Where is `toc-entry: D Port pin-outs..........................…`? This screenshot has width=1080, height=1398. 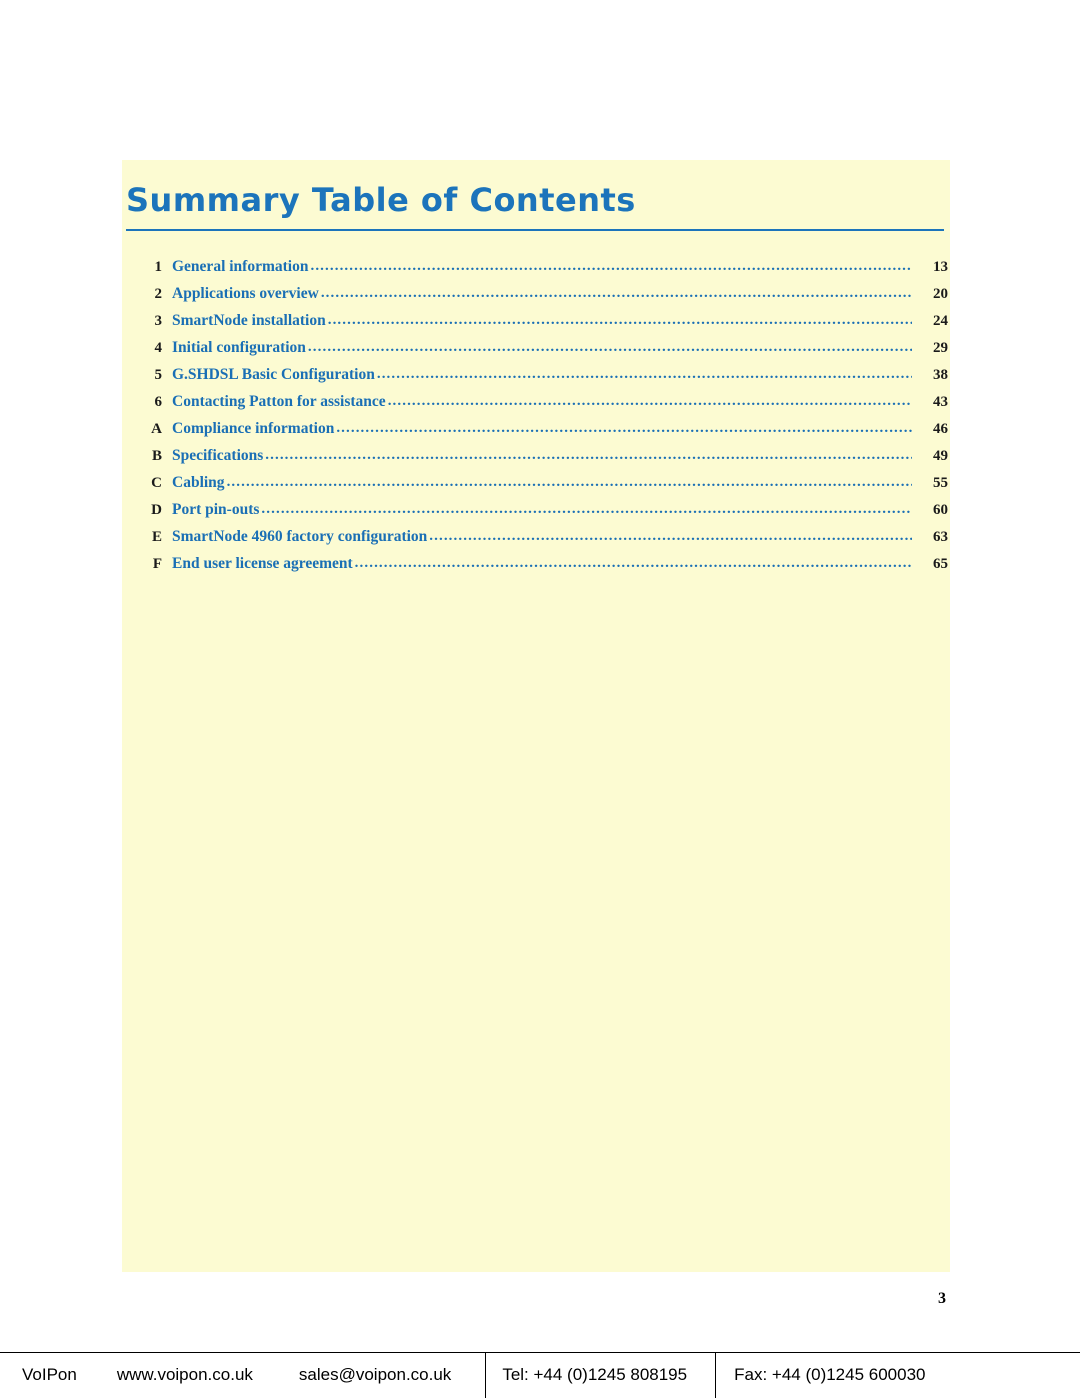 toc-entry: D Port pin-outs..........................… is located at coordinates (537, 514).